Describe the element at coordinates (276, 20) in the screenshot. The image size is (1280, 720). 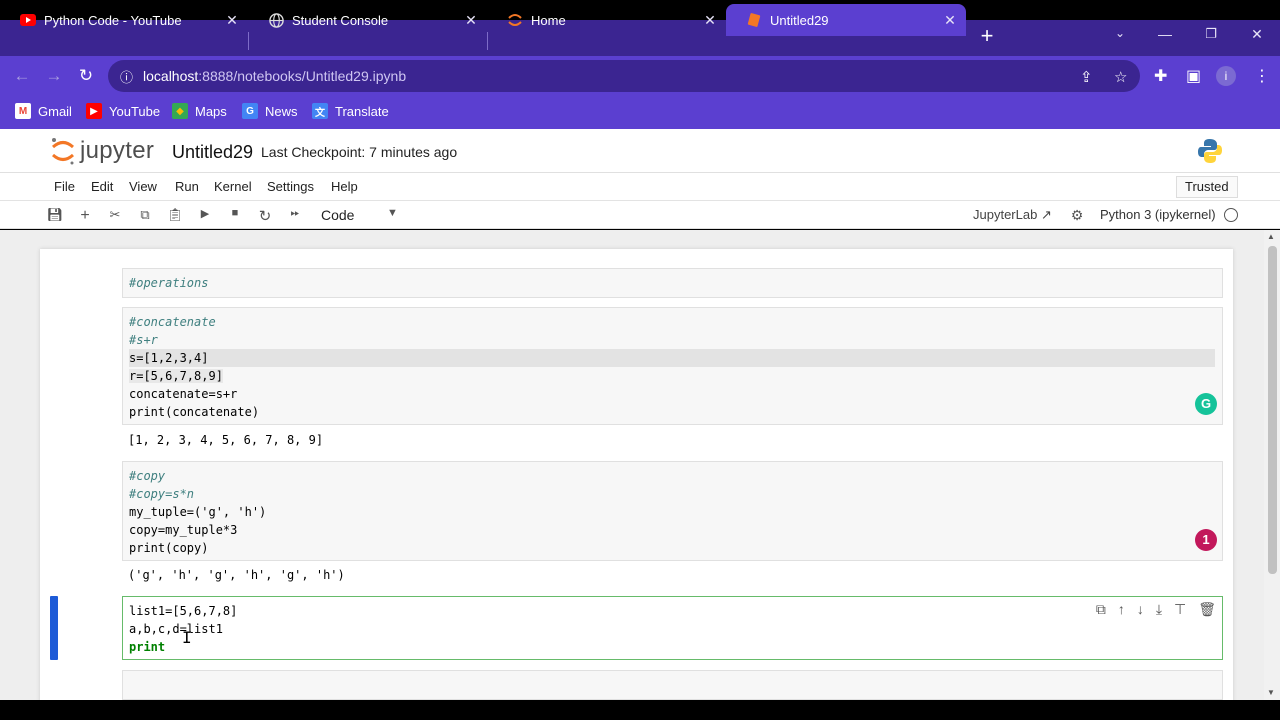
I see `globe-icon` at that location.